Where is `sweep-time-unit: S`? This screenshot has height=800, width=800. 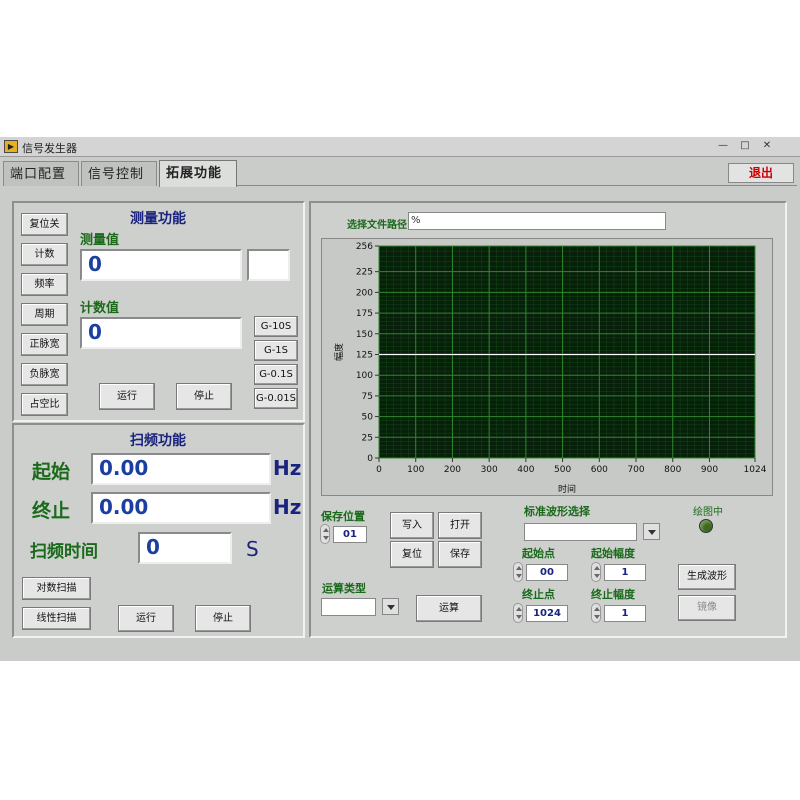
sweep-time-unit: S is located at coordinates (252, 549).